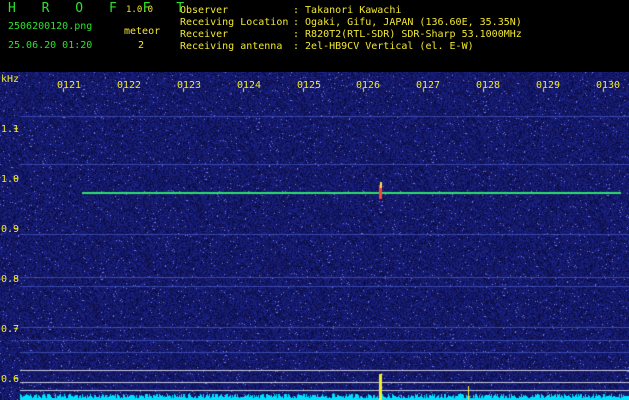 The width and height of the screenshot is (629, 400). Describe the element at coordinates (204, 34) in the screenshot. I see `info-label-receiver: Receiver` at that location.